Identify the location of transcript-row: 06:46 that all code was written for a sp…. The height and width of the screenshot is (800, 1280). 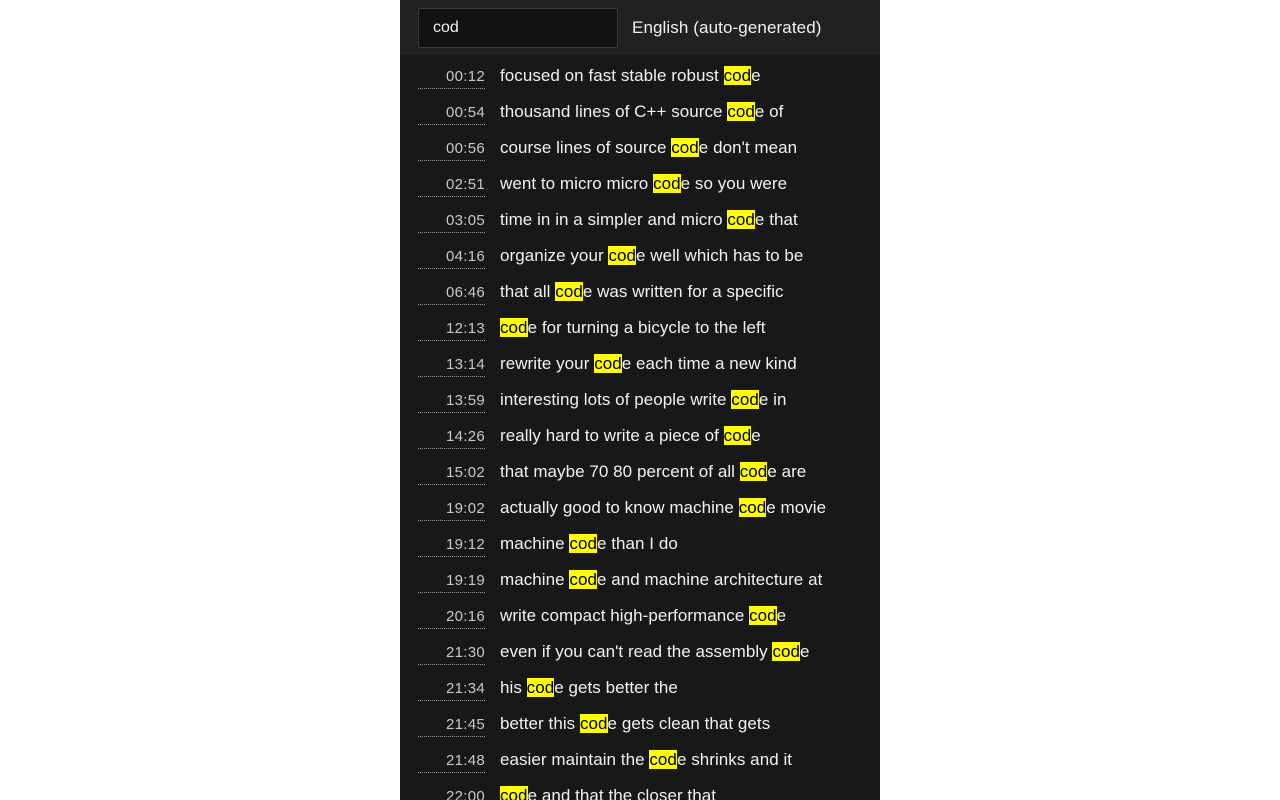
(640, 300).